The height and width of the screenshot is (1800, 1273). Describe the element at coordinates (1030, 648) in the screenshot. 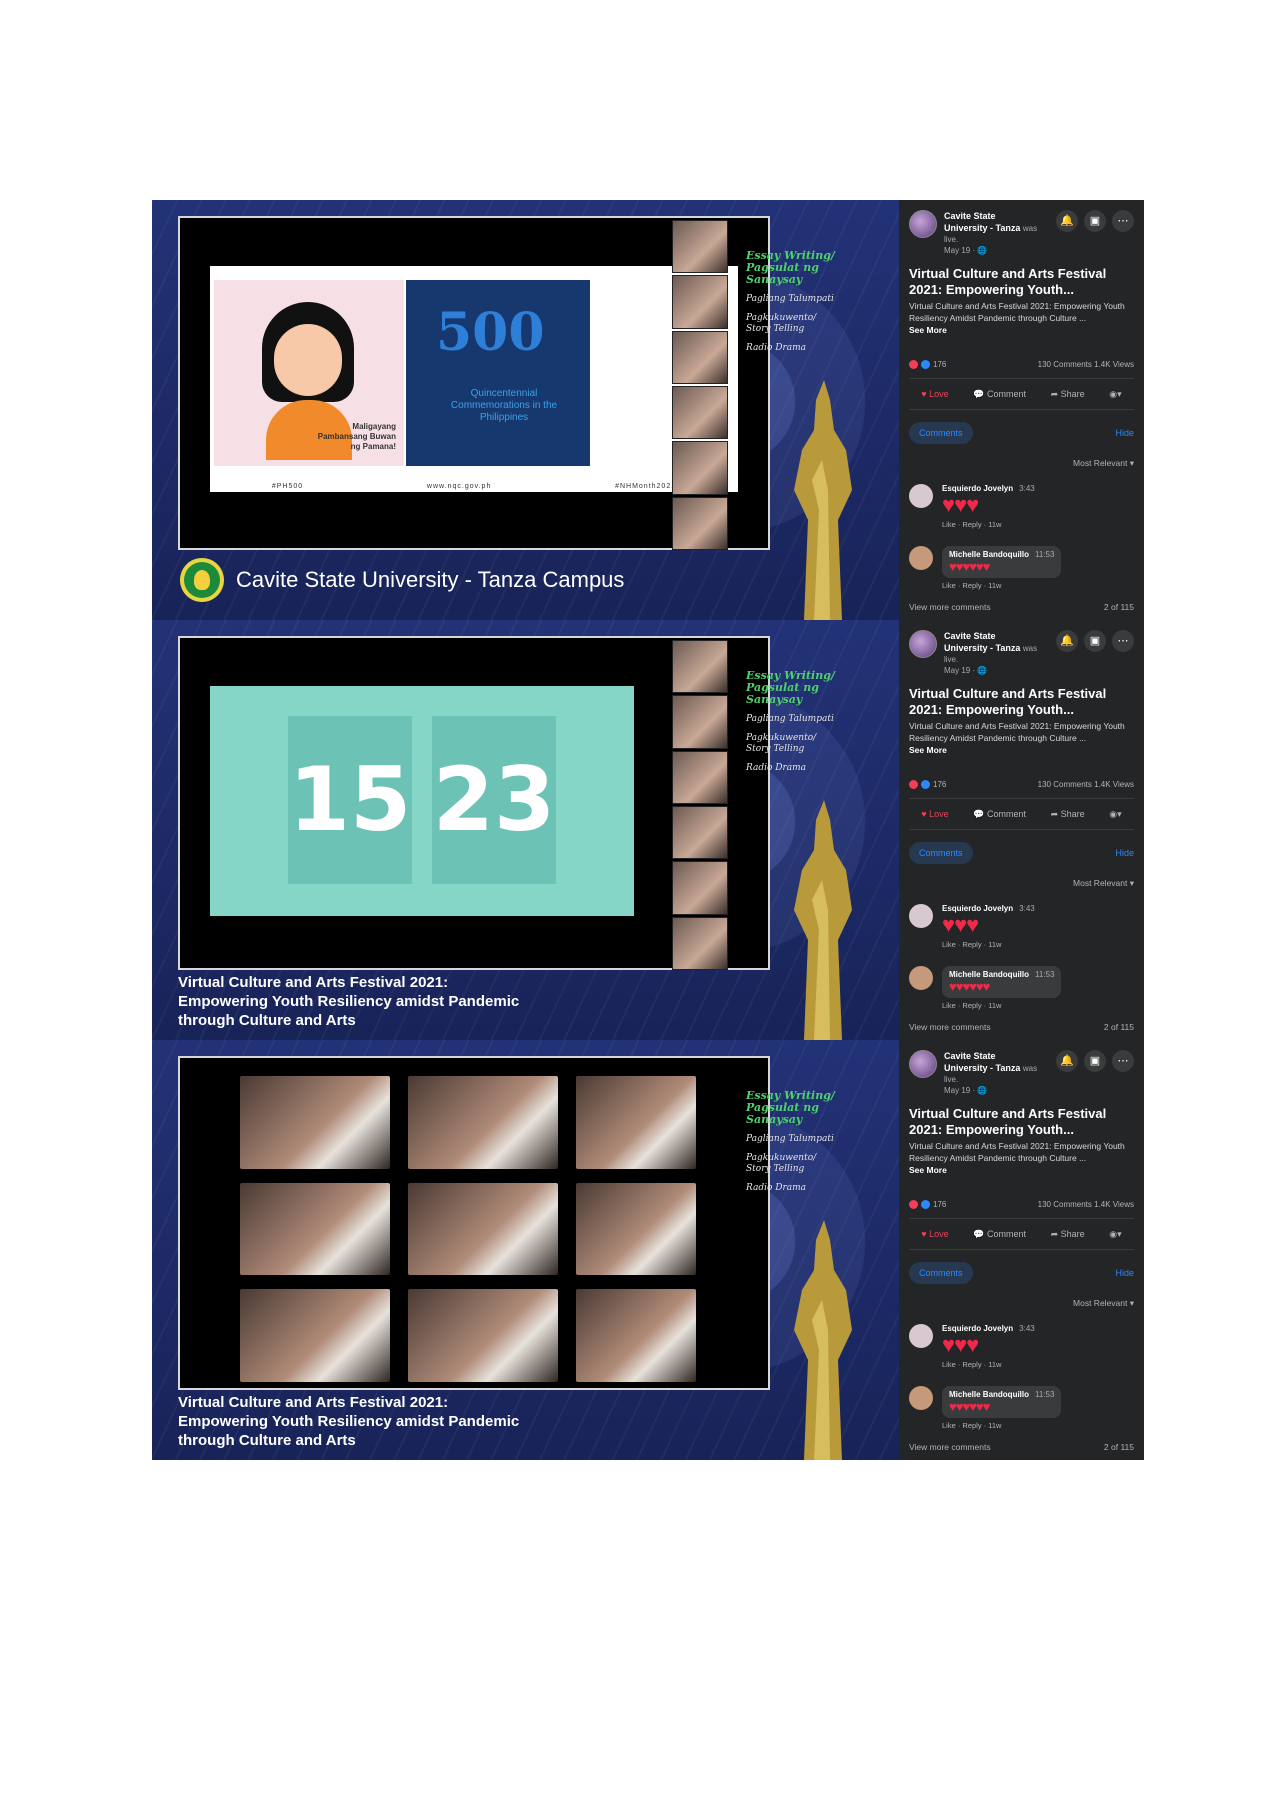

I see `was-text: was` at that location.